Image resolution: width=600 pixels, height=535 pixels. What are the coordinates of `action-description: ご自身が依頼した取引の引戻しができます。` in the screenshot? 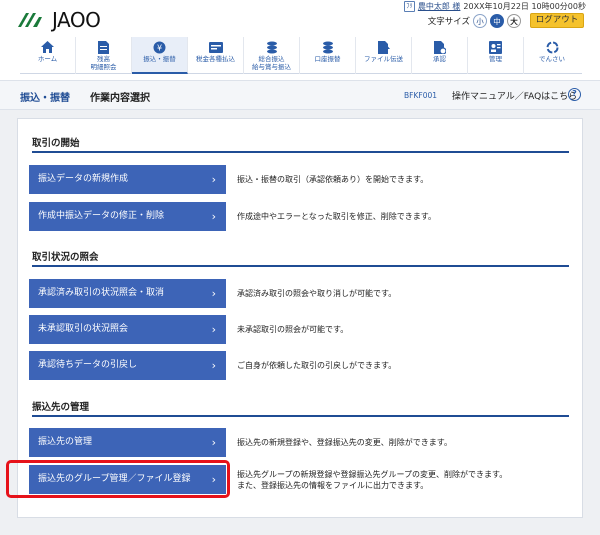 It's located at (317, 365).